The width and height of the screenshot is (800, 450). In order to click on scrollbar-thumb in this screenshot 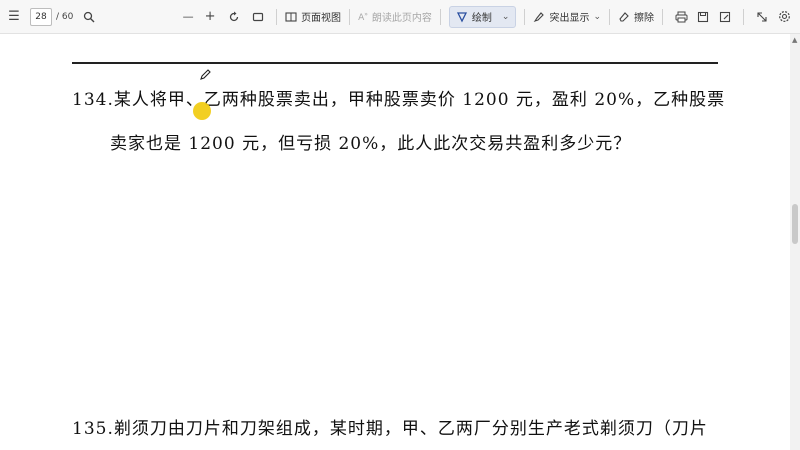, I will do `click(795, 224)`.